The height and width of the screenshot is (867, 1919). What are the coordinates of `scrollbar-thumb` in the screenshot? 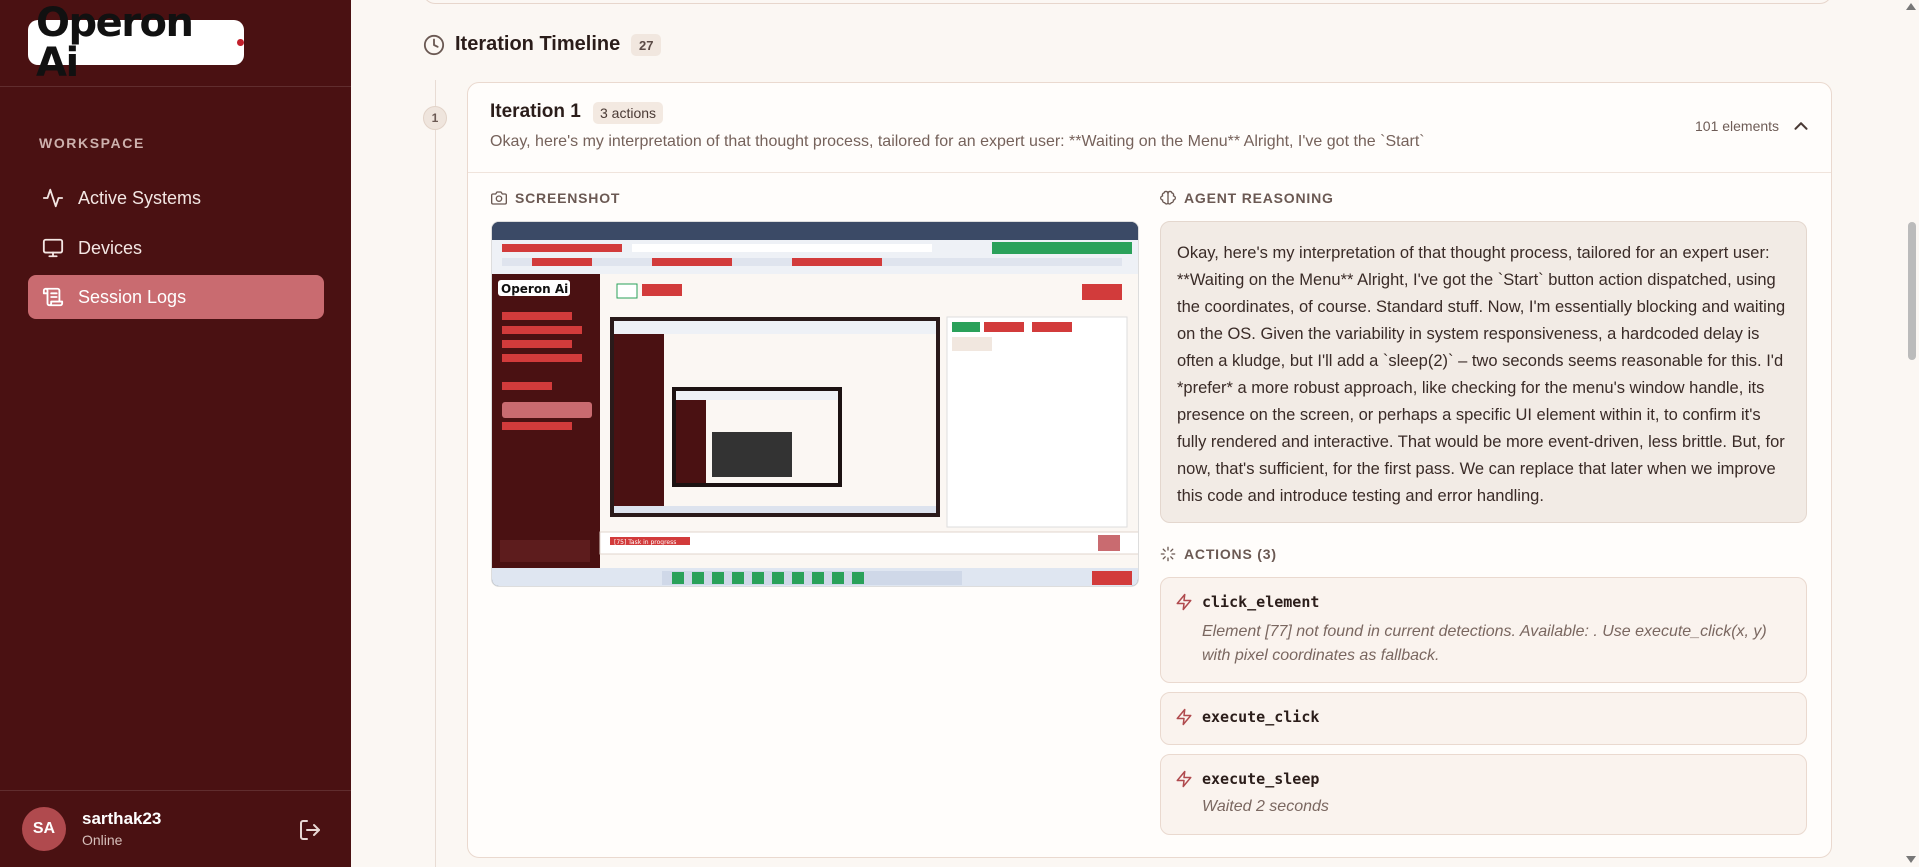 It's located at (1912, 291).